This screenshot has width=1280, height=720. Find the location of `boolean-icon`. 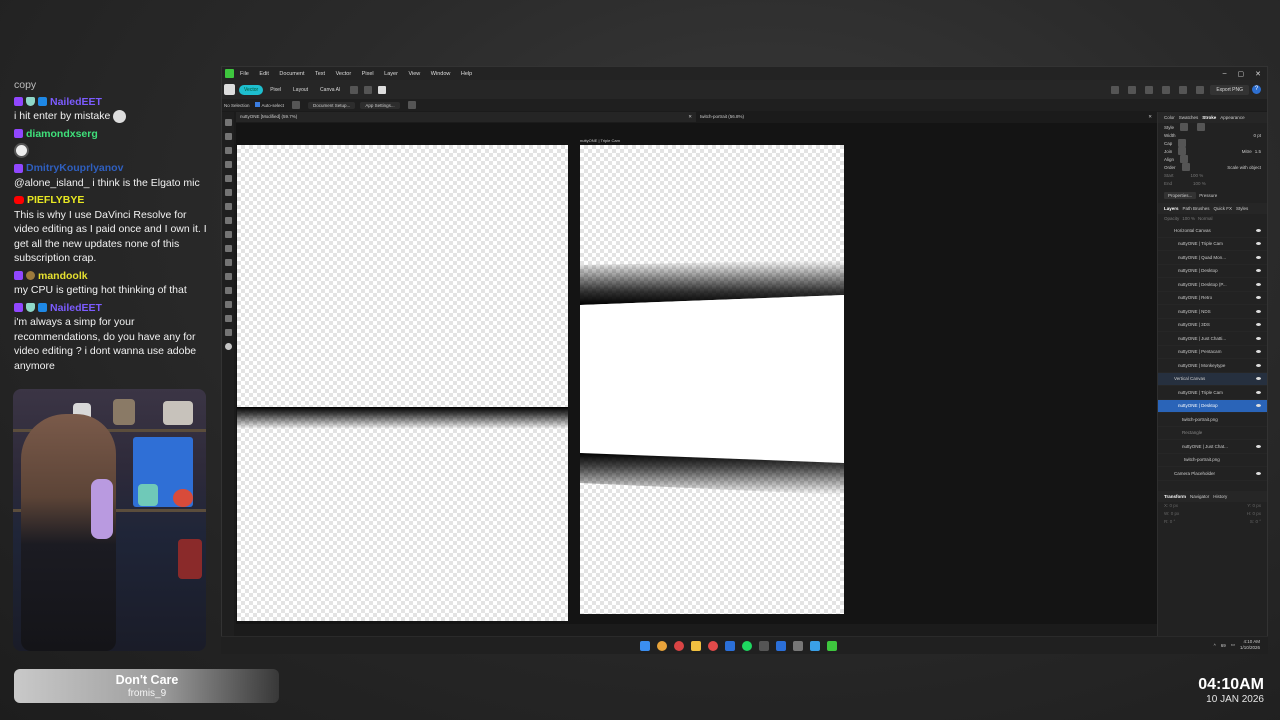

boolean-icon is located at coordinates (368, 89).